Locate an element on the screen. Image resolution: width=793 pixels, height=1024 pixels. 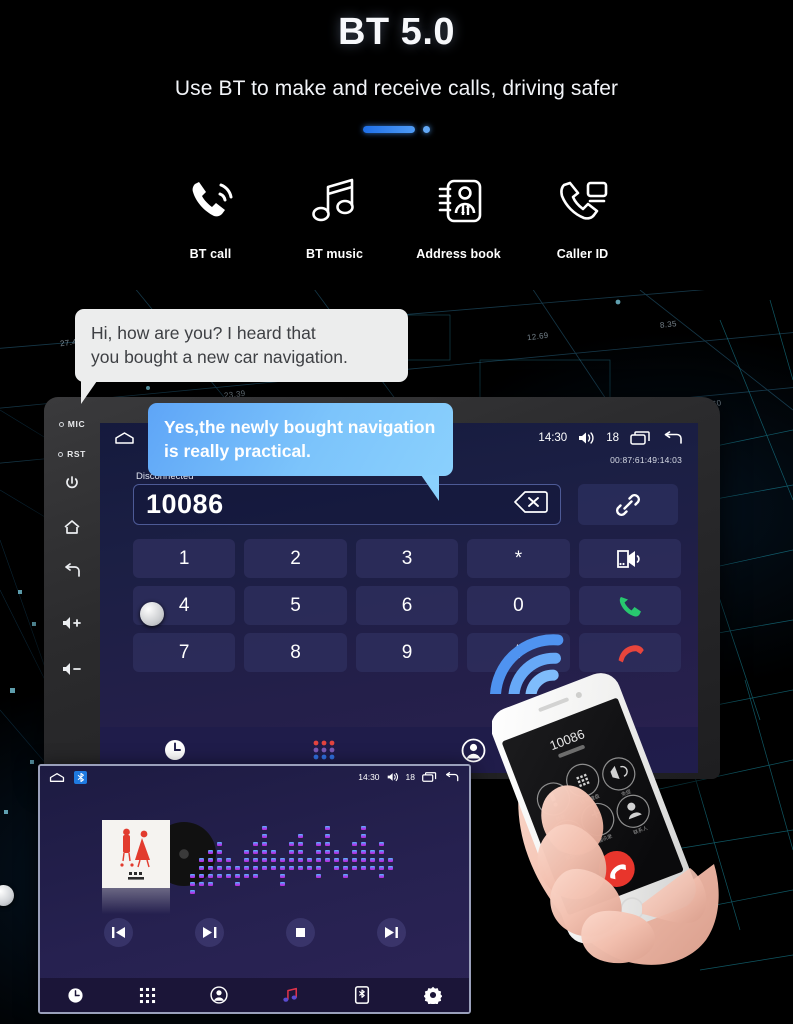
nav-bt-phone is located at coordinates (362, 995).